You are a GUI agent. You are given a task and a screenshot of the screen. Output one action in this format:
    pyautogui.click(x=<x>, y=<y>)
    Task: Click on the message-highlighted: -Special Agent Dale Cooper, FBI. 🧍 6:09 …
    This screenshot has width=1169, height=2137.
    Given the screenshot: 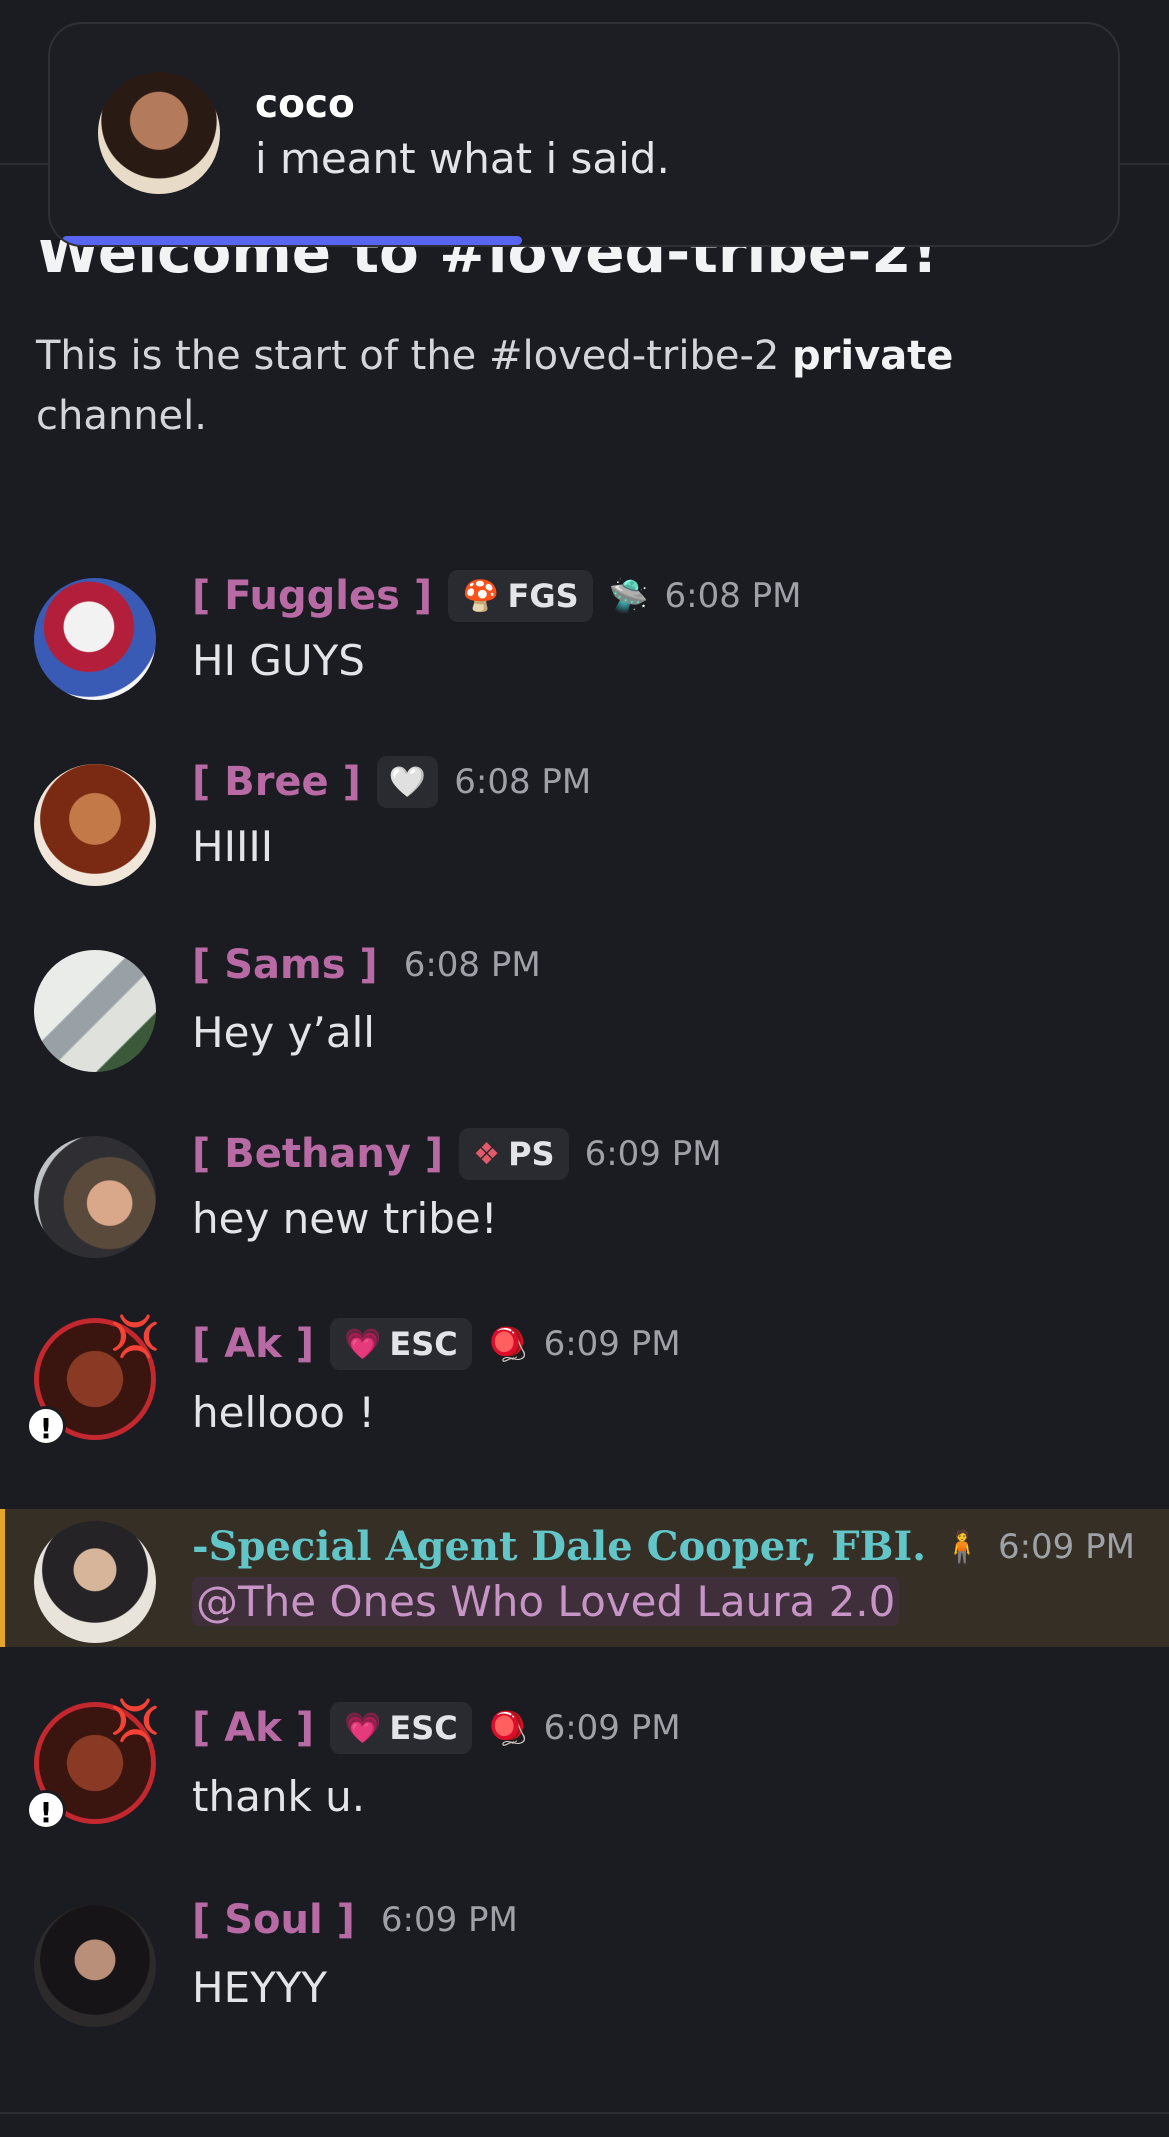 What is the action you would take?
    pyautogui.click(x=584, y=1578)
    